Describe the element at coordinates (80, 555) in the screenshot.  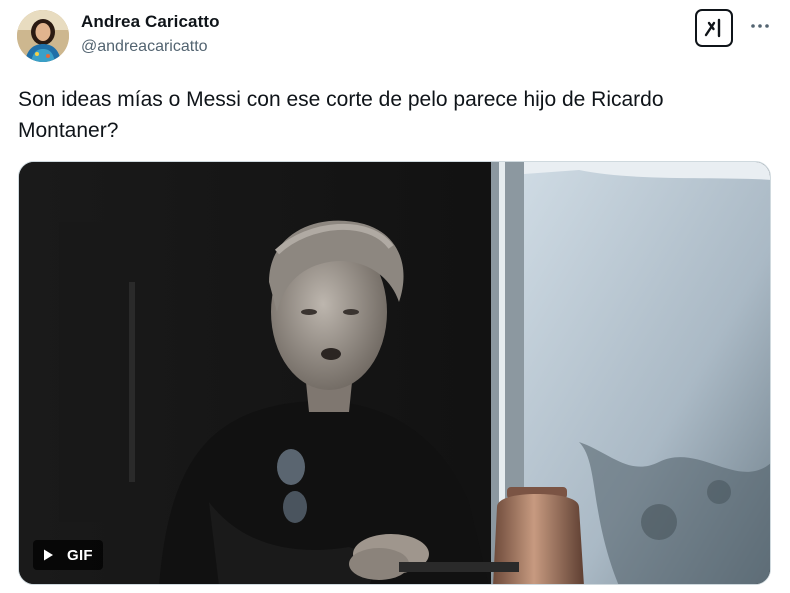
I see `gif-label: GIF` at that location.